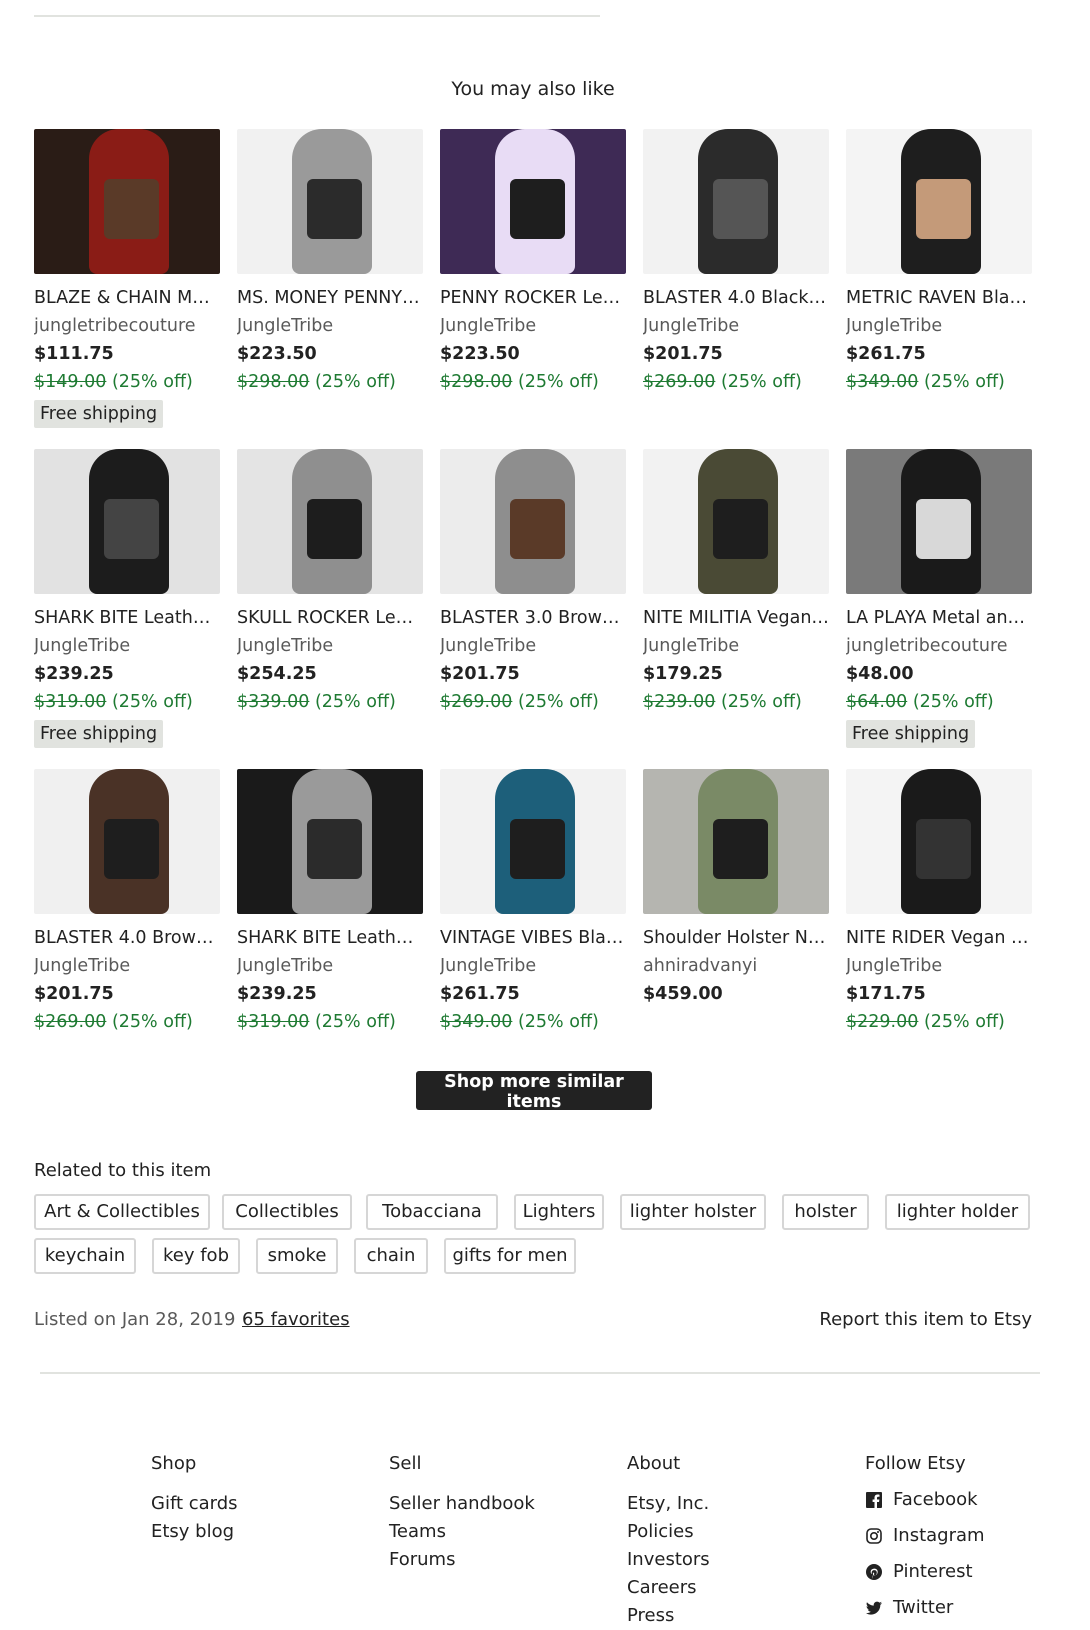  I want to click on tag-chip: Art & Collectibles, so click(122, 1212).